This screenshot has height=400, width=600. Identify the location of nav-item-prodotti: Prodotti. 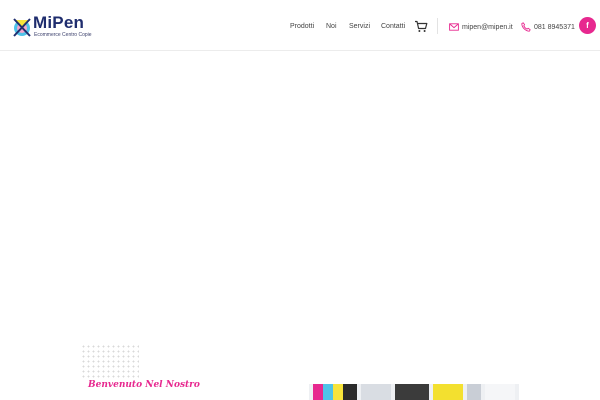
(302, 27).